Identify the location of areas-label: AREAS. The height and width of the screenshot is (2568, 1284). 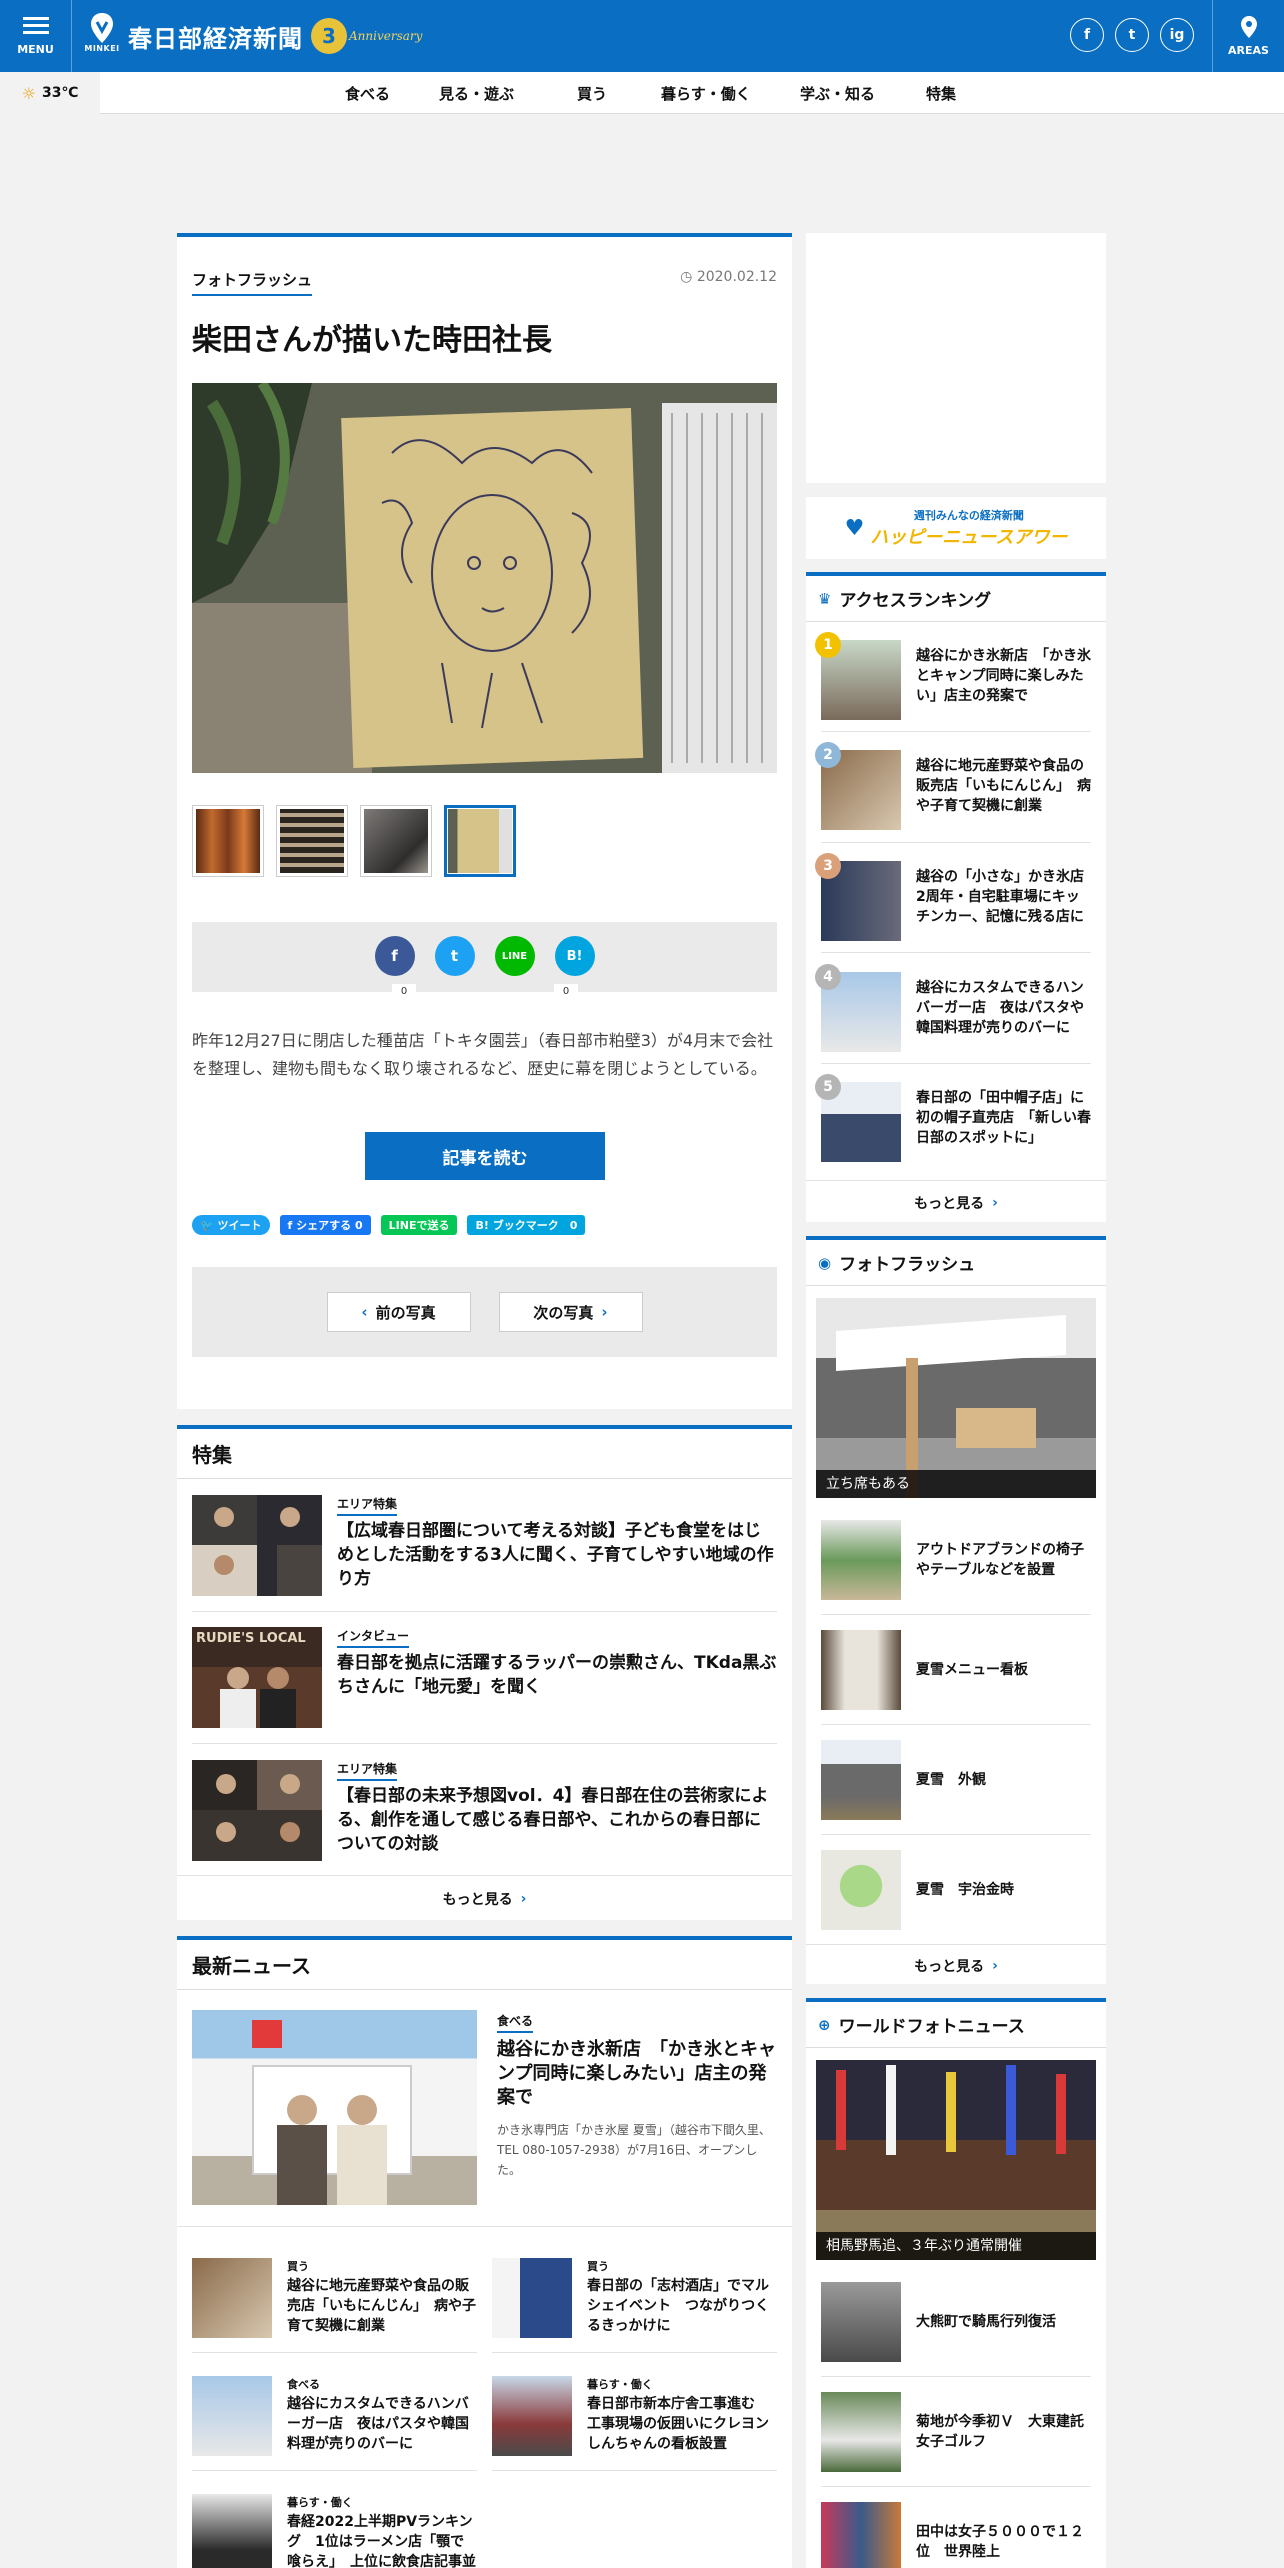
(1248, 50).